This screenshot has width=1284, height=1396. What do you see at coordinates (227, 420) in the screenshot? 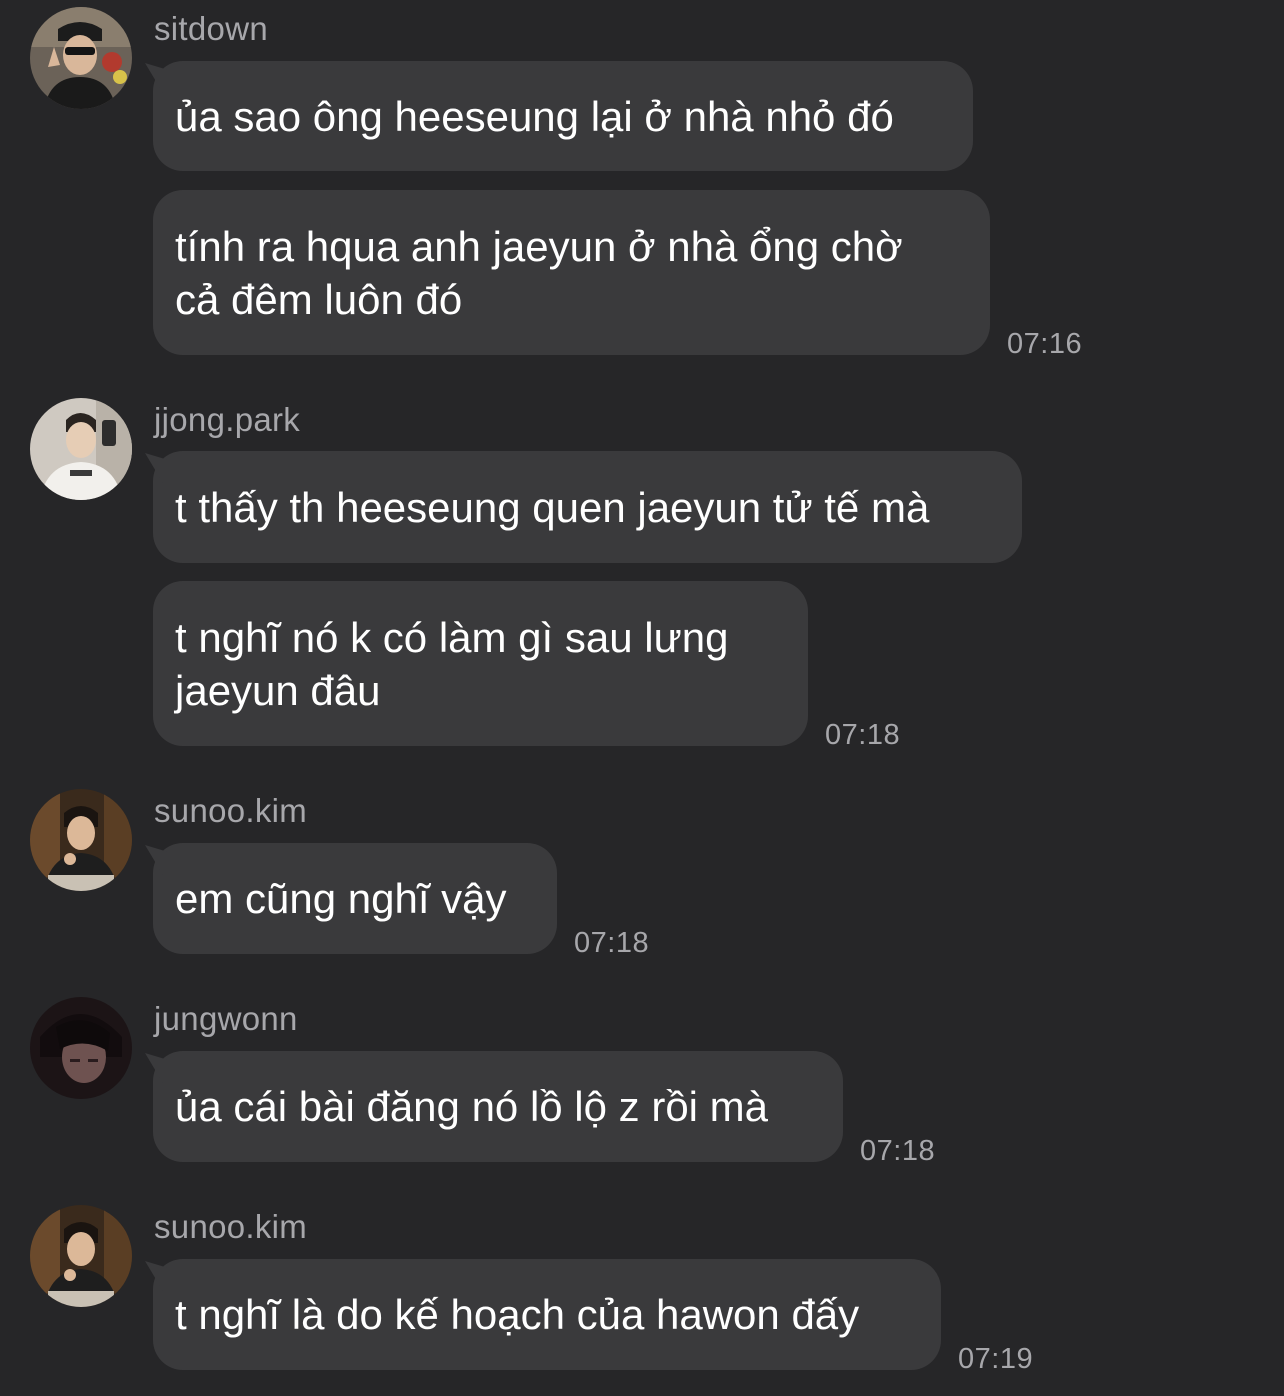
I see `username: jjong.park` at bounding box center [227, 420].